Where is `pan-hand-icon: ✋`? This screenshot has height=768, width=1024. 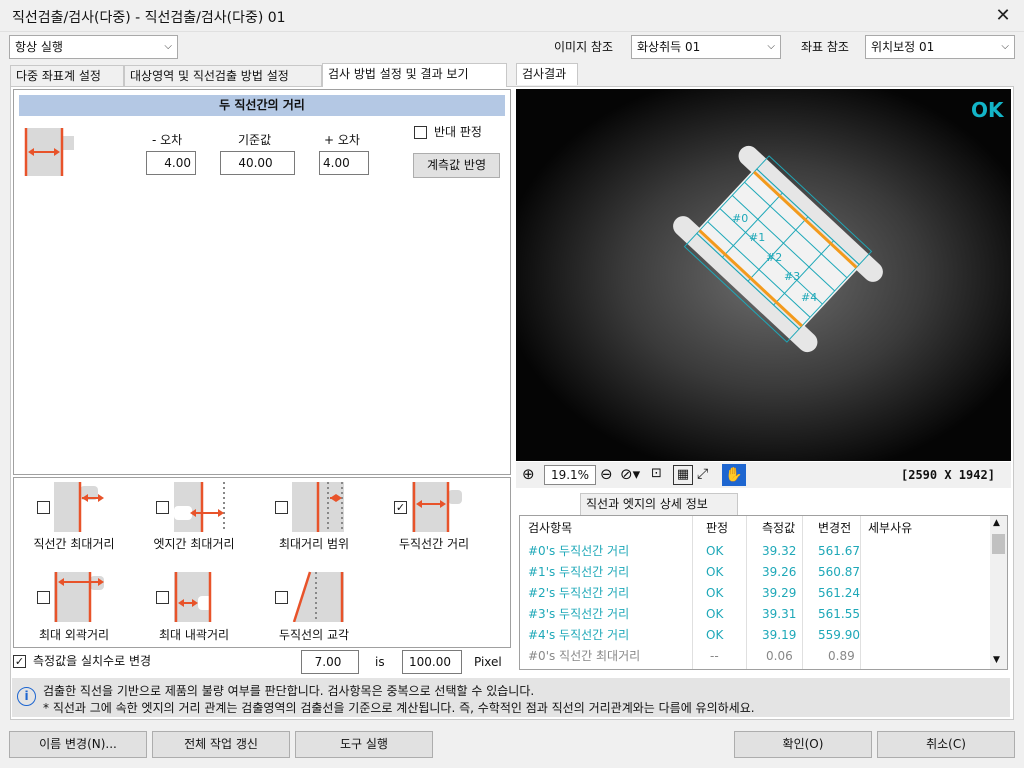 pan-hand-icon: ✋ is located at coordinates (734, 475).